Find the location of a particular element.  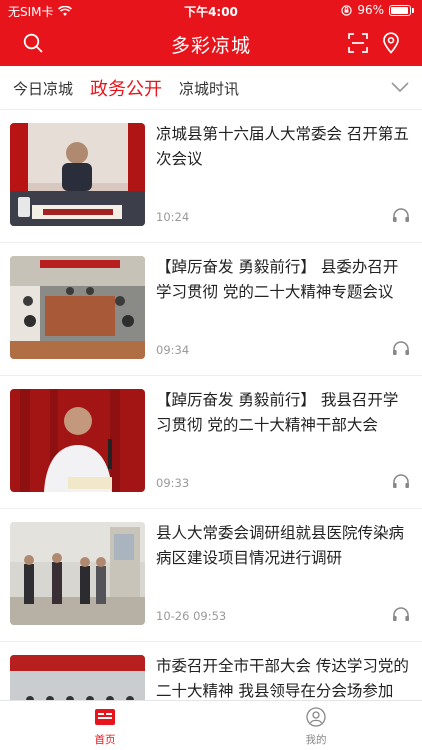

news-time: 09:33 is located at coordinates (173, 483).